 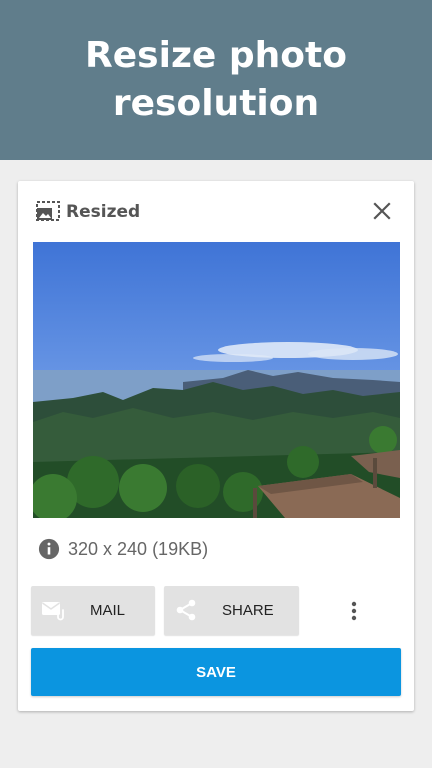 I want to click on save-label: SAVE, so click(x=216, y=672).